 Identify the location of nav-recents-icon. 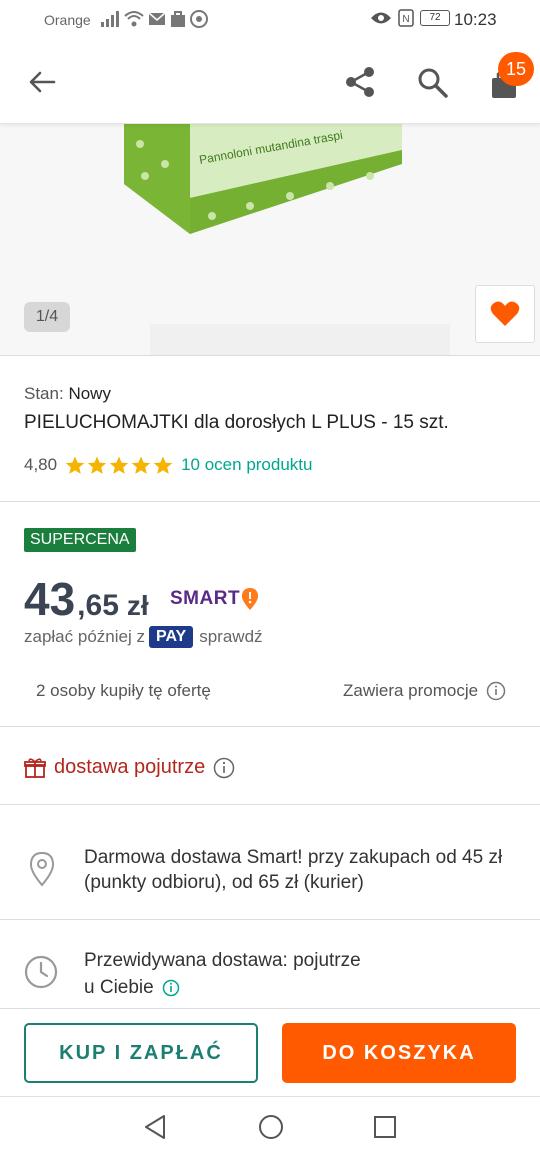
(385, 1127).